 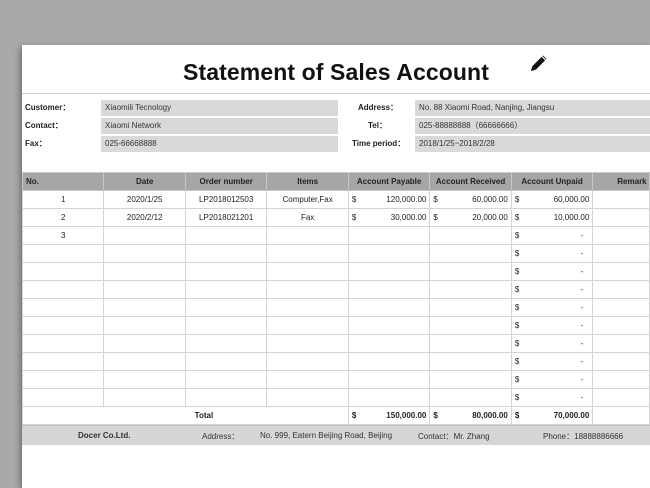 I want to click on row-received-cell: $60,000.00, so click(x=470, y=199).